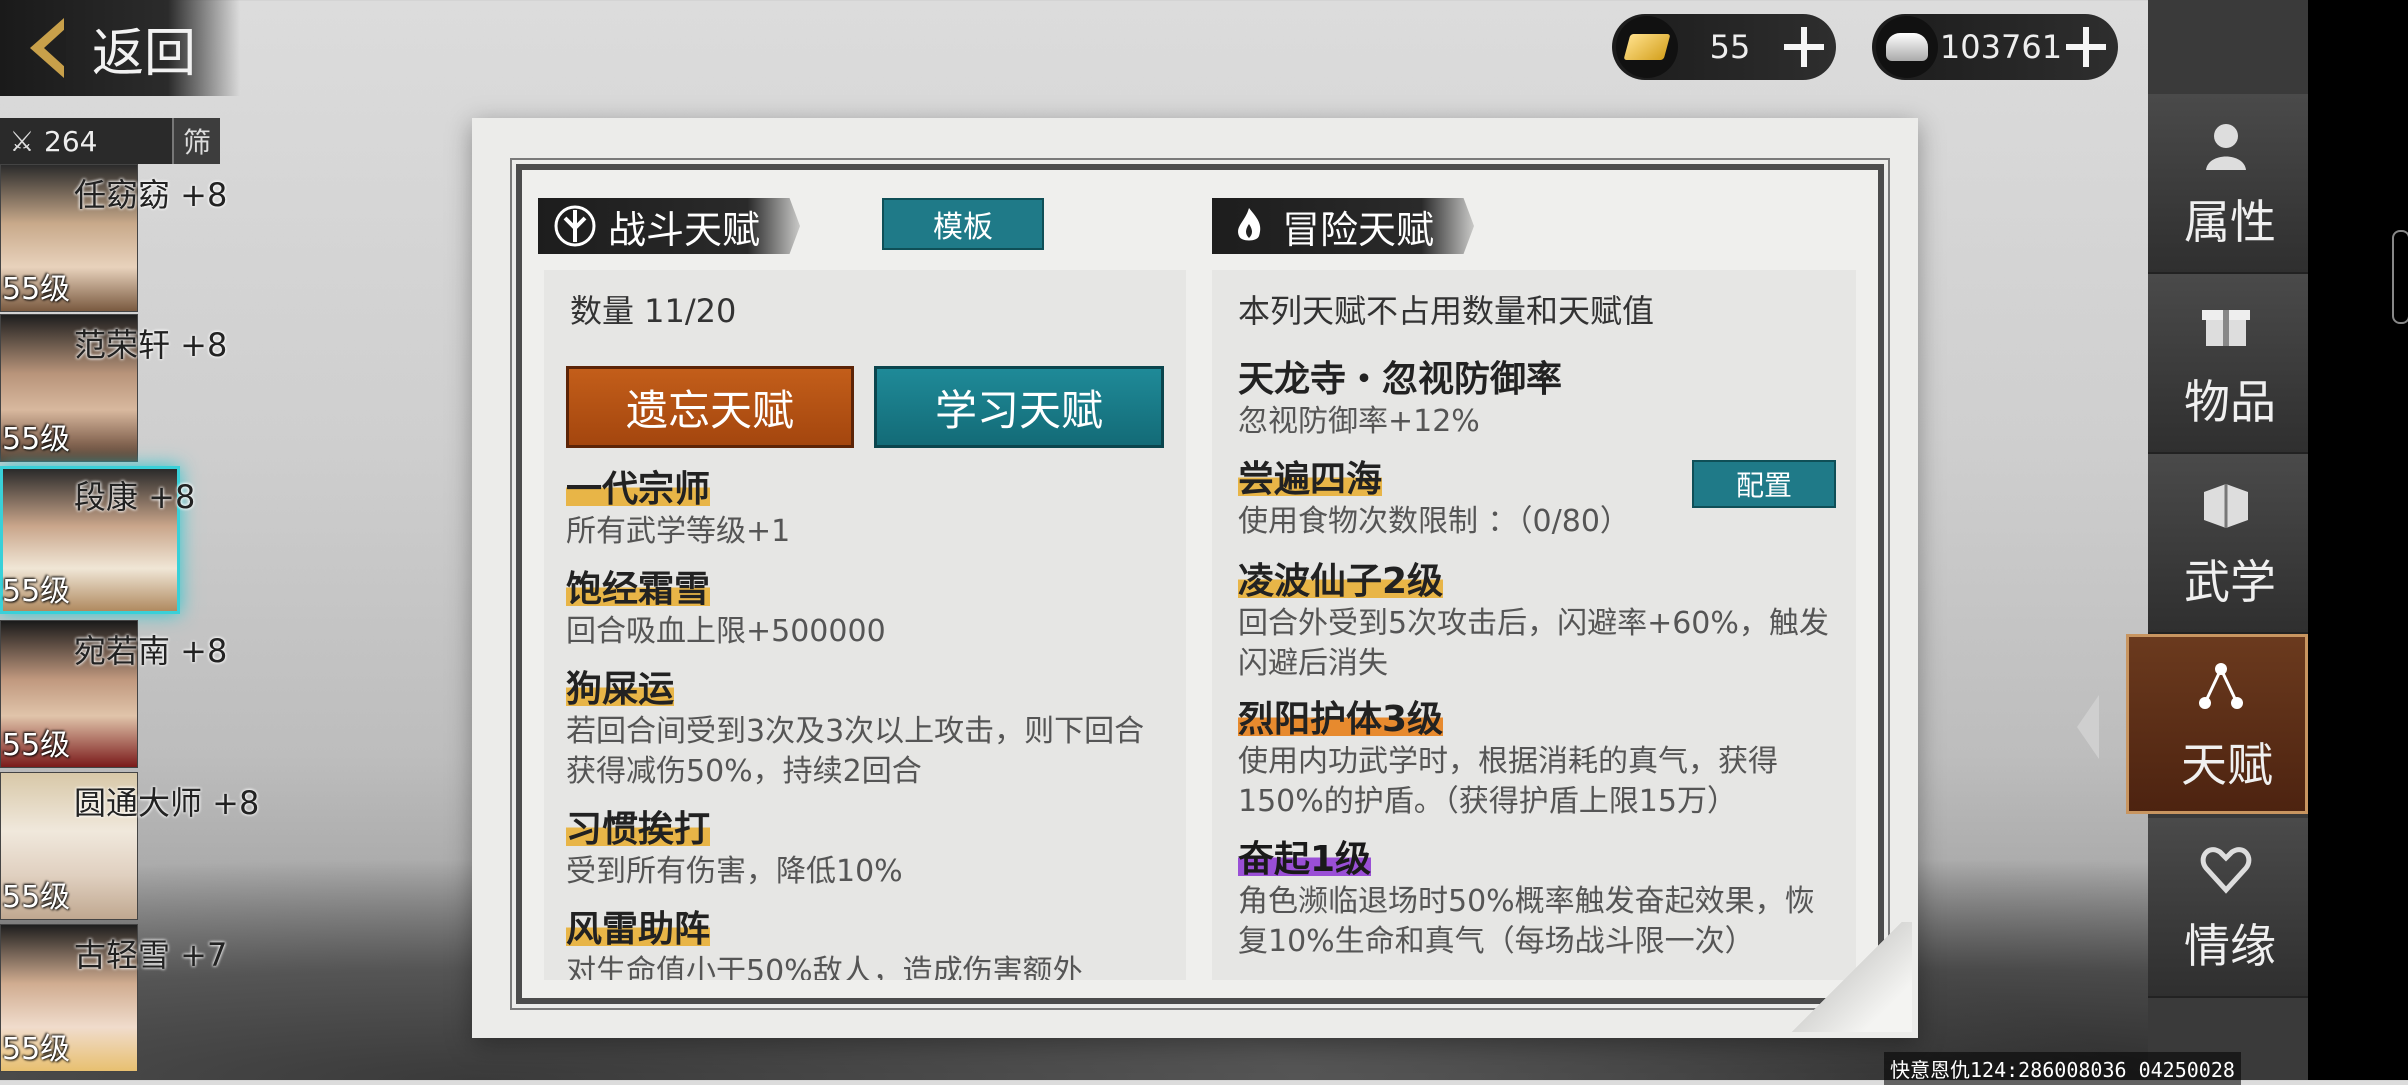  What do you see at coordinates (2230, 402) in the screenshot?
I see `nav-label: 物品` at bounding box center [2230, 402].